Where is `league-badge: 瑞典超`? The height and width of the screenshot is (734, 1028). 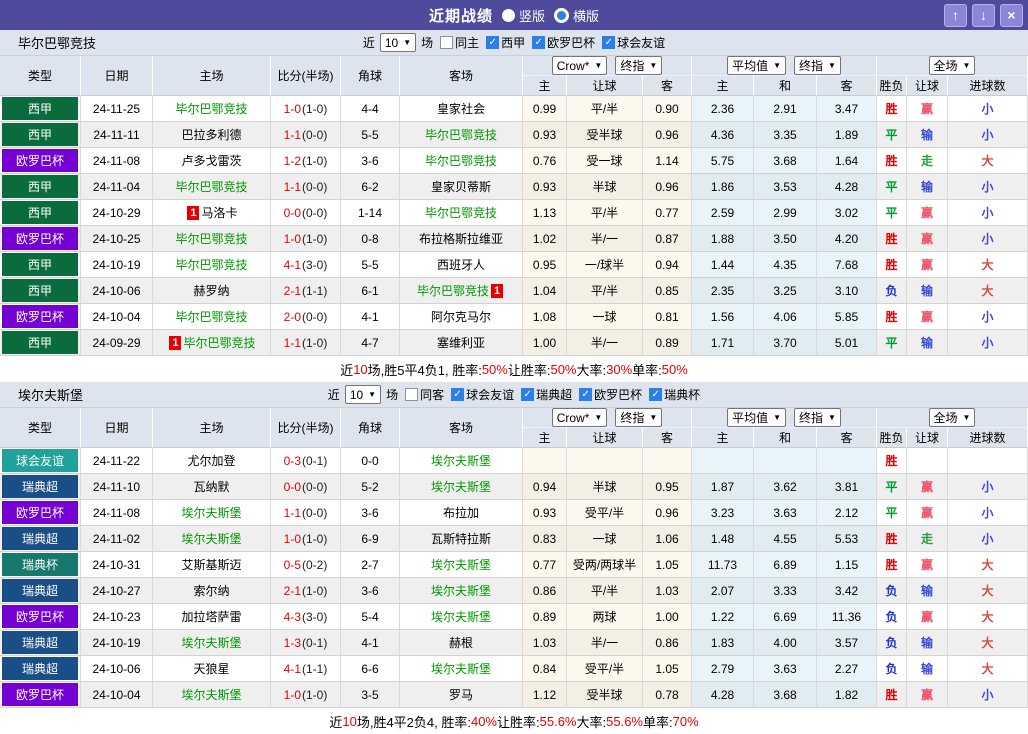
league-badge: 瑞典超 is located at coordinates (40, 668).